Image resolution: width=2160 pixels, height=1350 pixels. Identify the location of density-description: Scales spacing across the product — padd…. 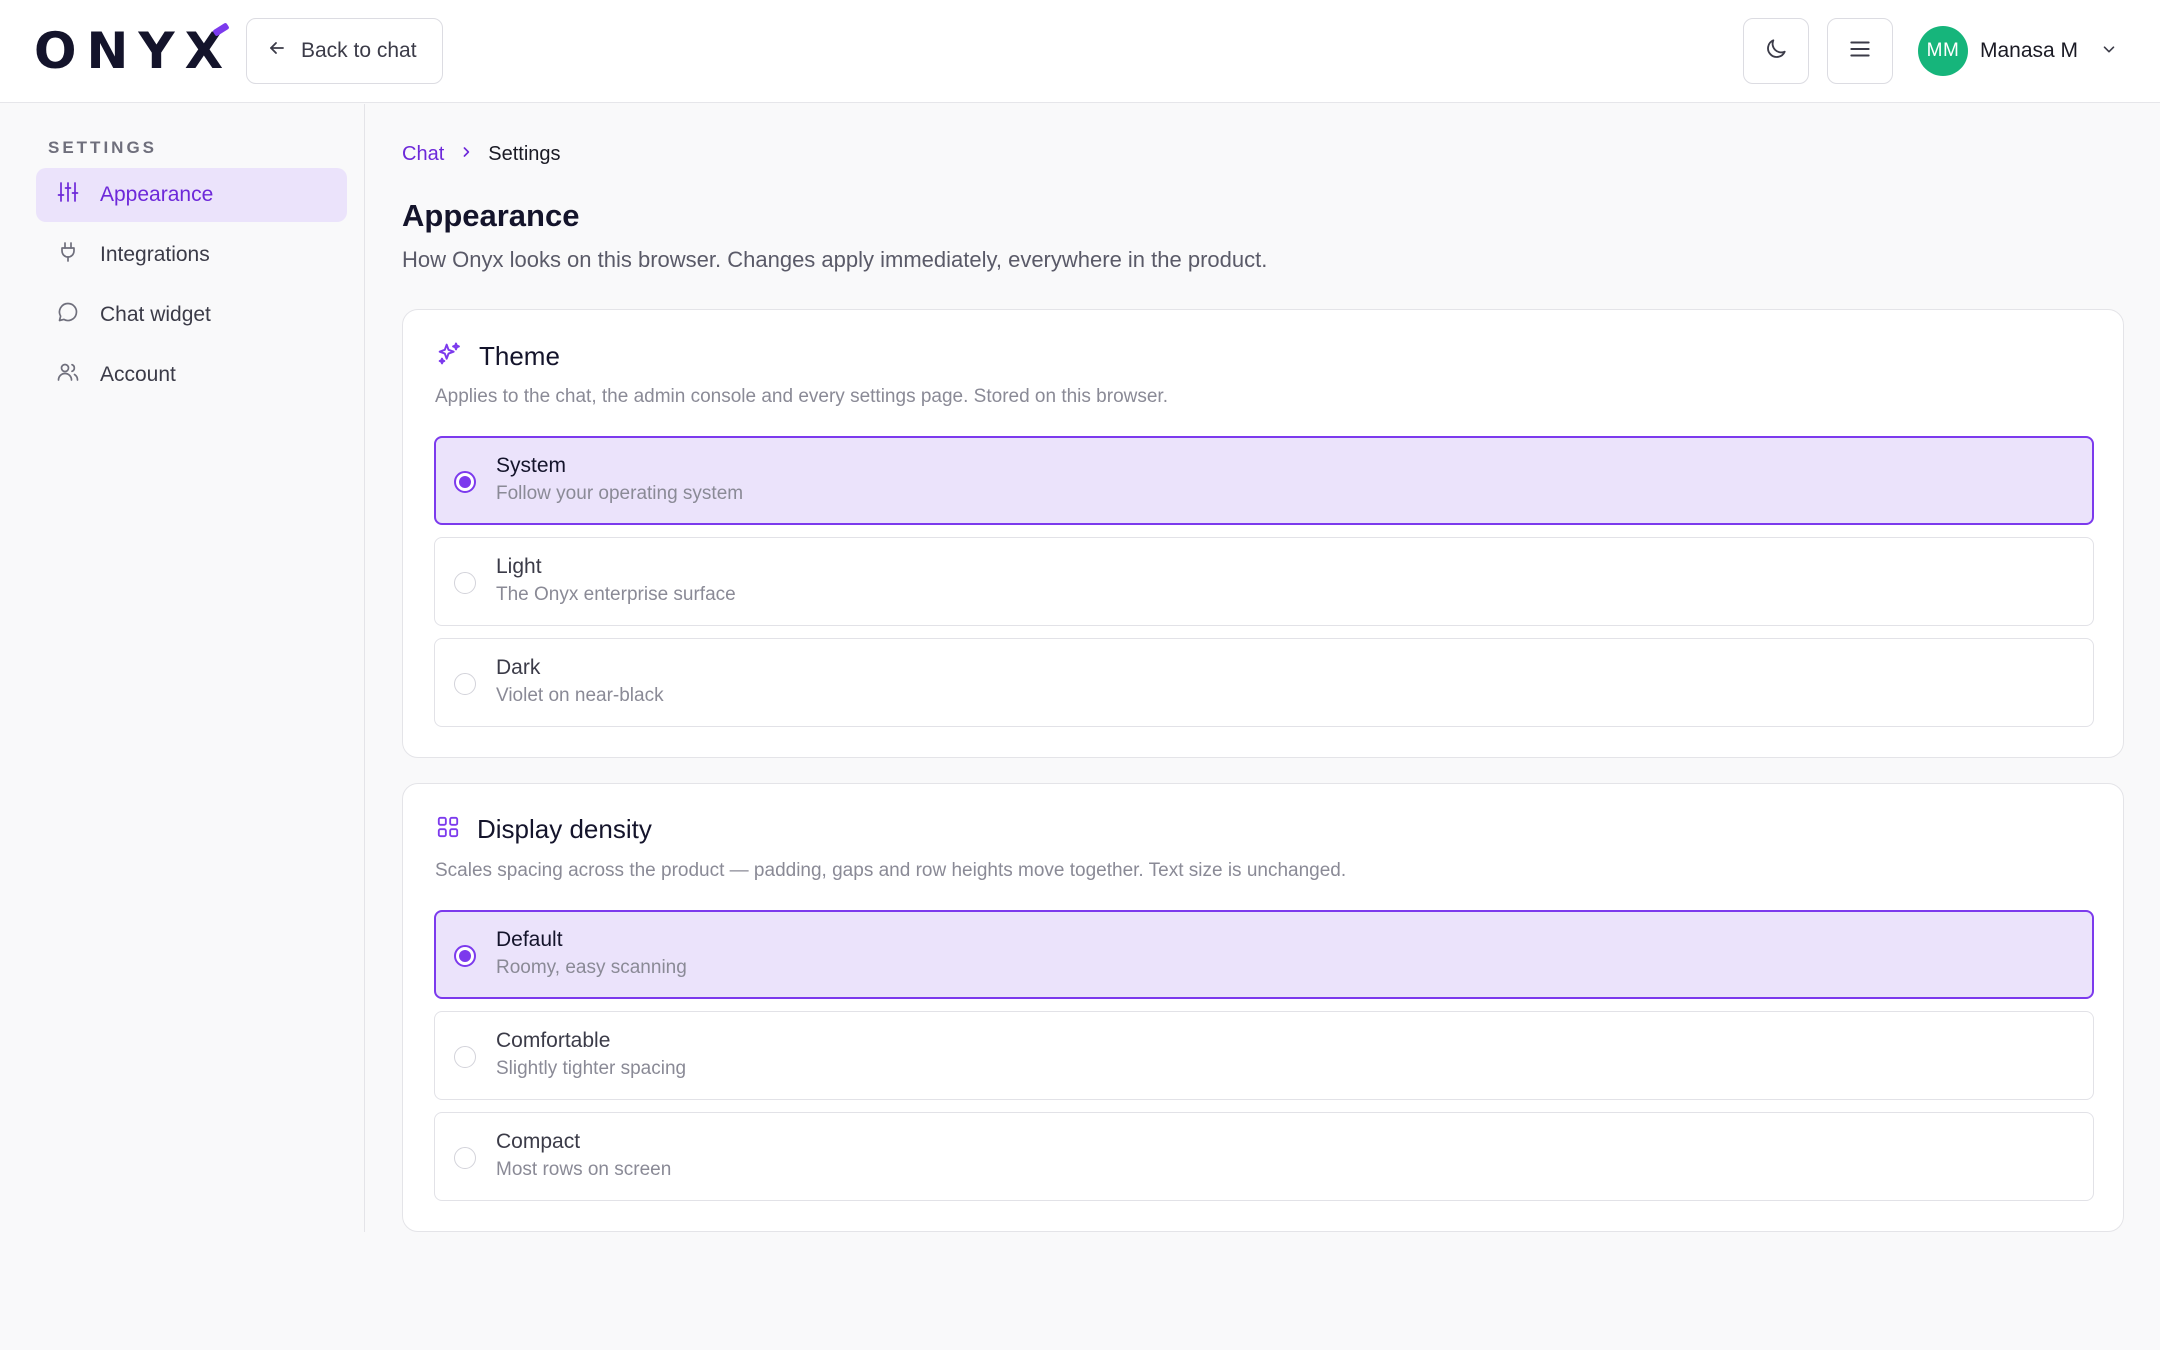
(891, 870).